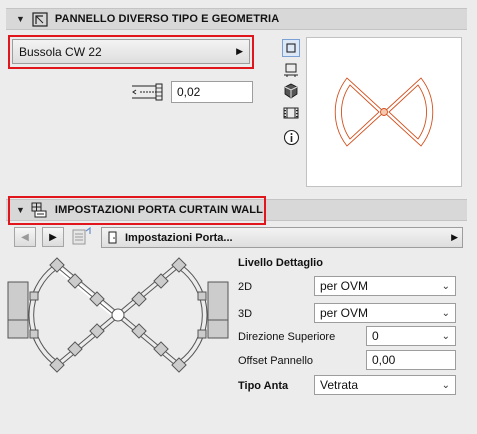 This screenshot has height=434, width=477. Describe the element at coordinates (291, 137) in the screenshot. I see `info-icon` at that location.